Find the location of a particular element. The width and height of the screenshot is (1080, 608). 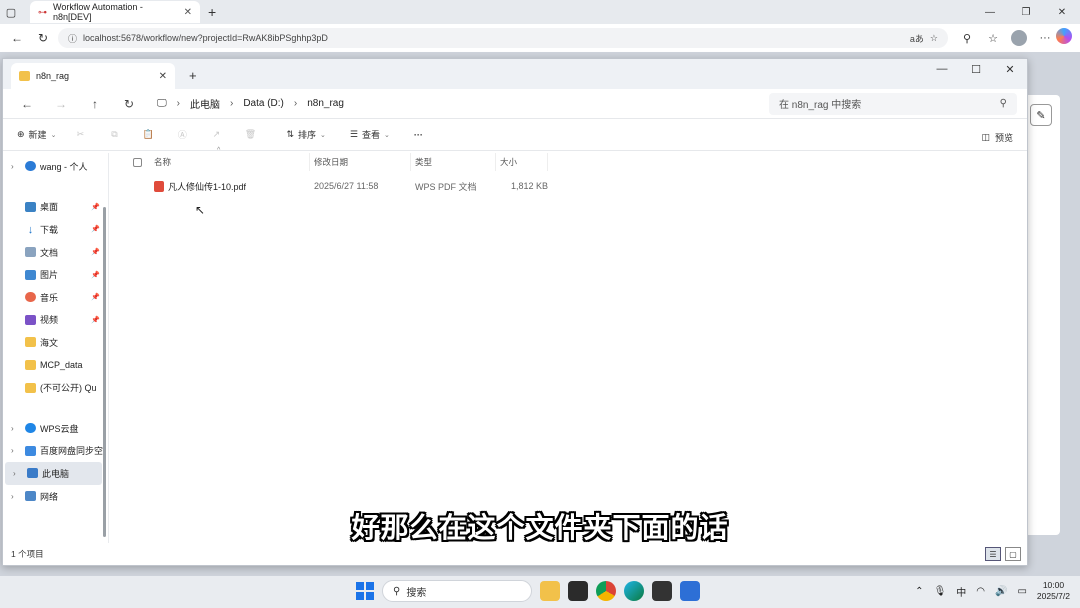

ime-indicator: 中 is located at coordinates (961, 591).